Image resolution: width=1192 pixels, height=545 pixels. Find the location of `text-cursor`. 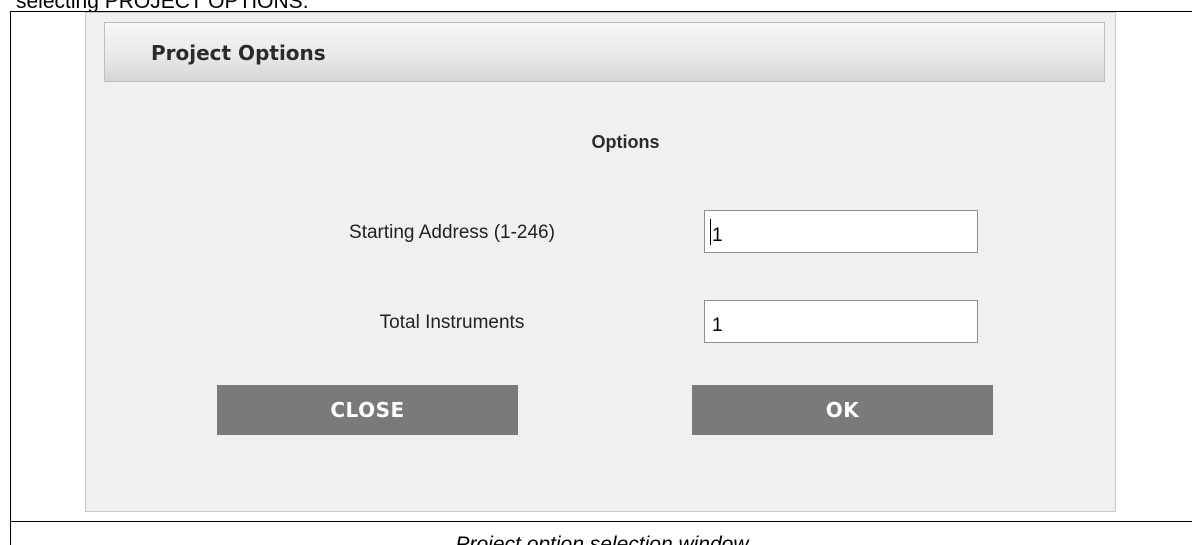

text-cursor is located at coordinates (710, 232).